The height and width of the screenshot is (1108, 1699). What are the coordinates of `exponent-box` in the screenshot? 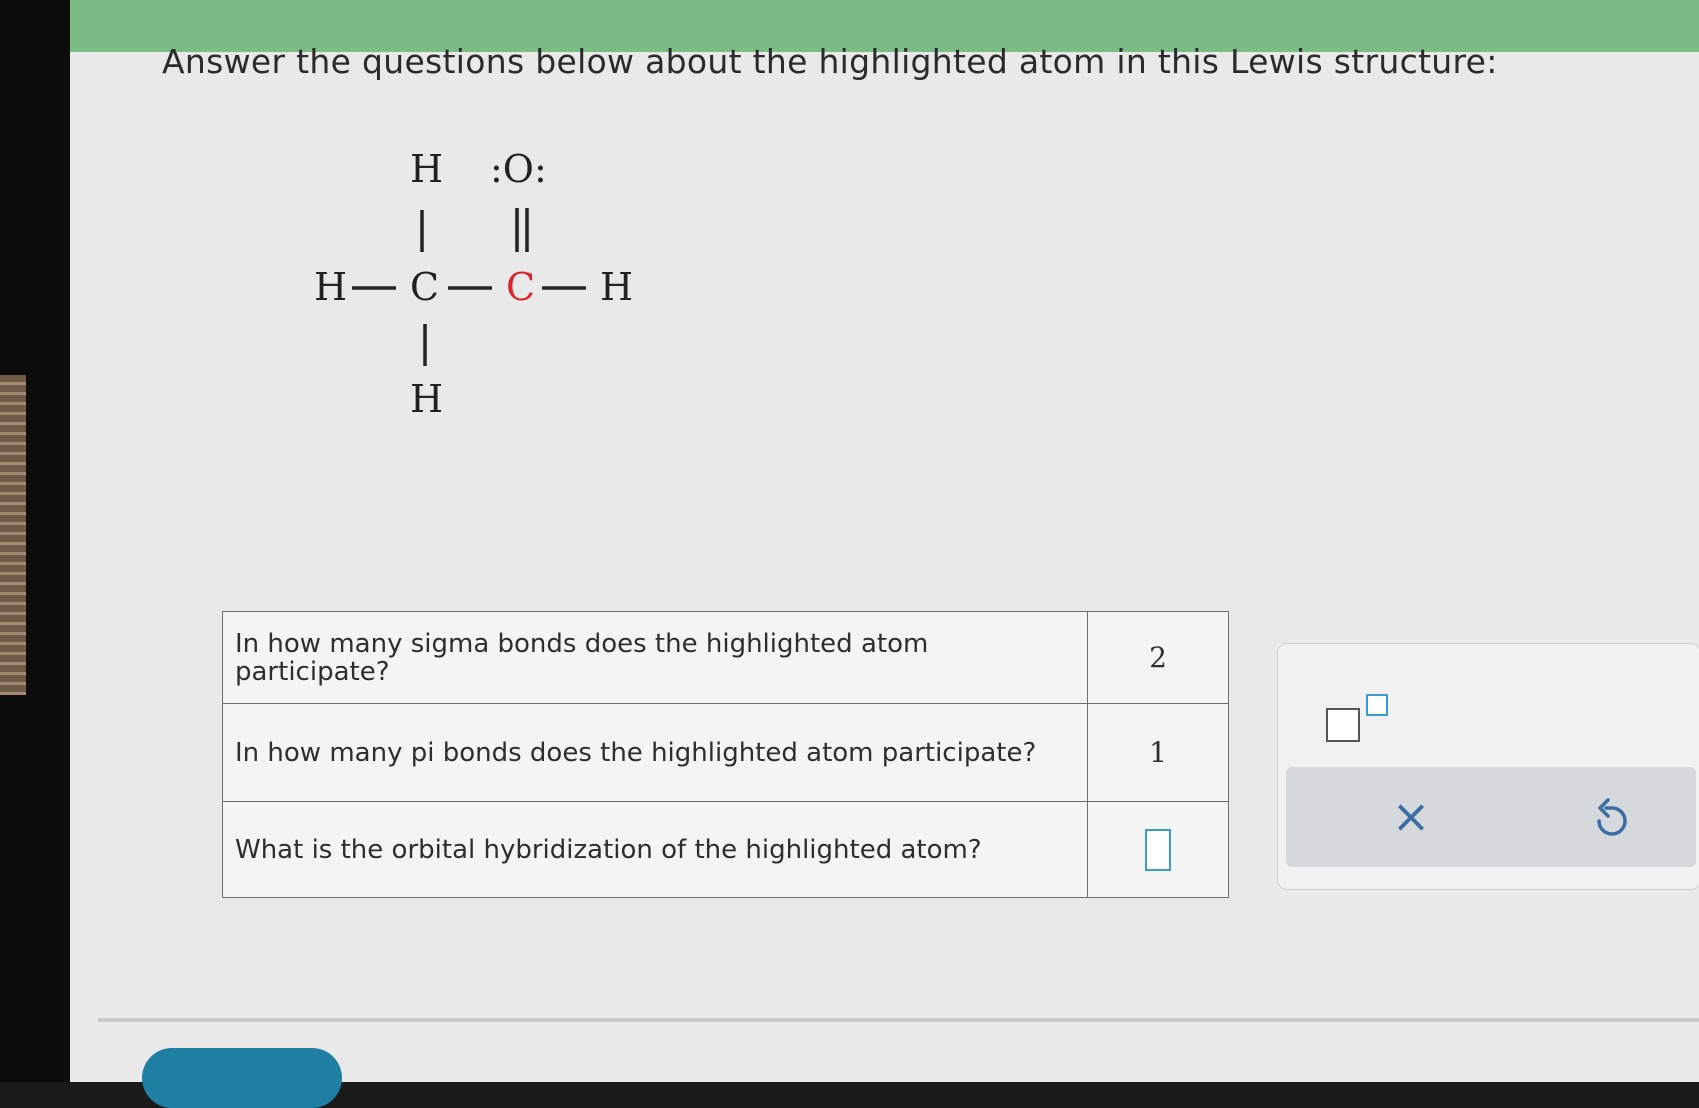 It's located at (1377, 705).